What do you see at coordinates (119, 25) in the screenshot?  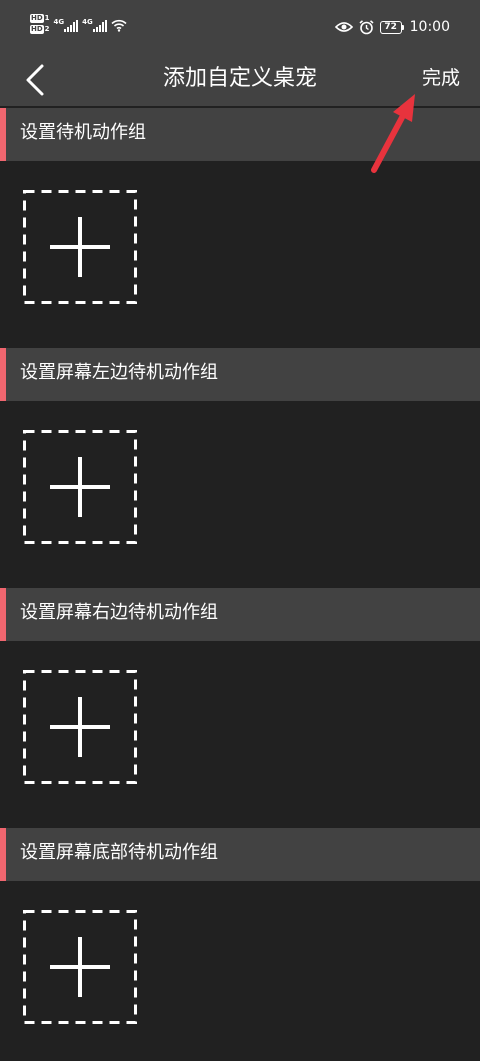 I see `wifi-icon` at bounding box center [119, 25].